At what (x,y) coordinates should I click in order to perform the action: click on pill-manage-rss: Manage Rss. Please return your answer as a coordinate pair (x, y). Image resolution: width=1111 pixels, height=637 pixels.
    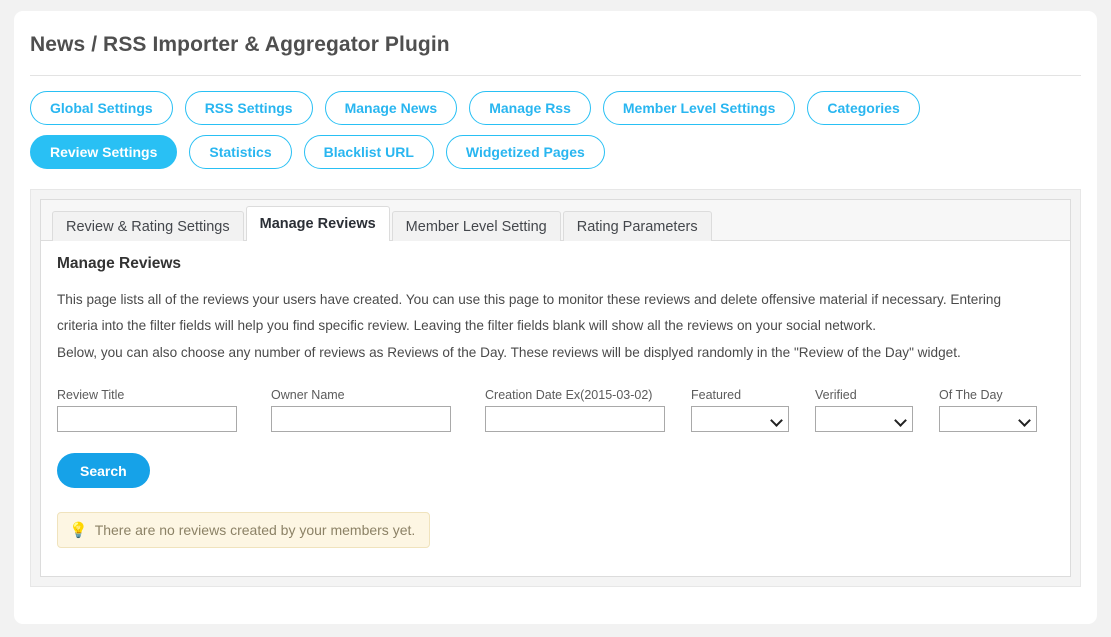
    Looking at the image, I should click on (530, 108).